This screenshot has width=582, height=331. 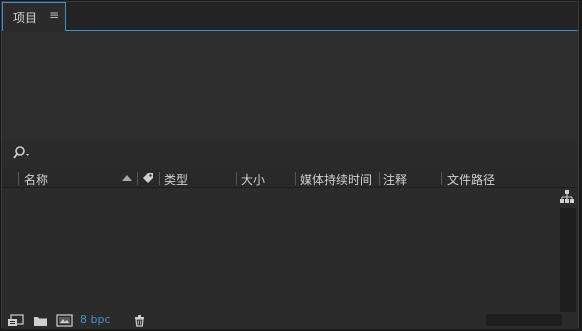 I want to click on tab-project: 项目 ≡, so click(x=34, y=16).